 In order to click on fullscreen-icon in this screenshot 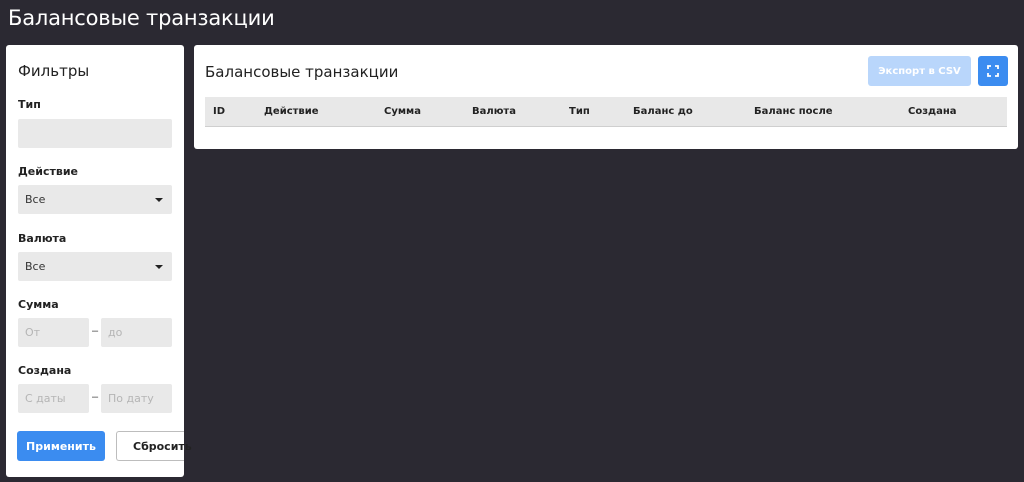, I will do `click(993, 71)`.